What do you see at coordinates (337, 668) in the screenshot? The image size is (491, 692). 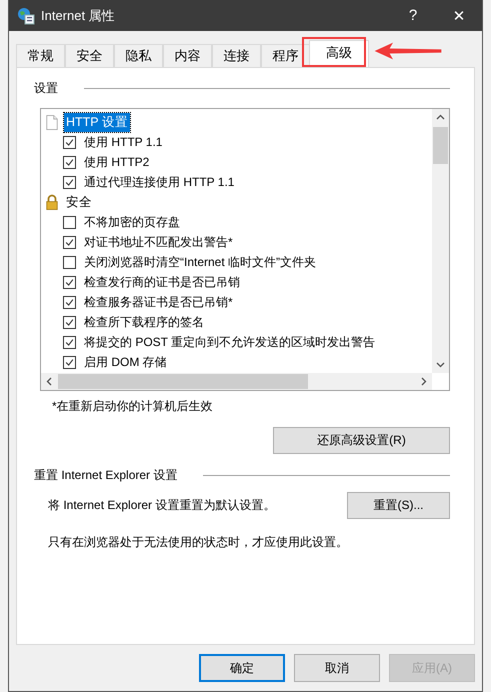 I see `dialog-button: 取消` at bounding box center [337, 668].